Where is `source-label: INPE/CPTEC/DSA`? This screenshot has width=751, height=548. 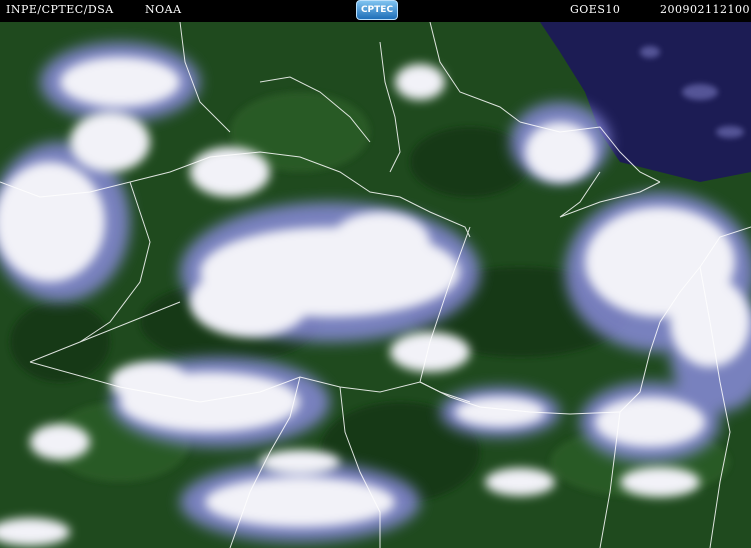
source-label: INPE/CPTEC/DSA is located at coordinates (60, 9).